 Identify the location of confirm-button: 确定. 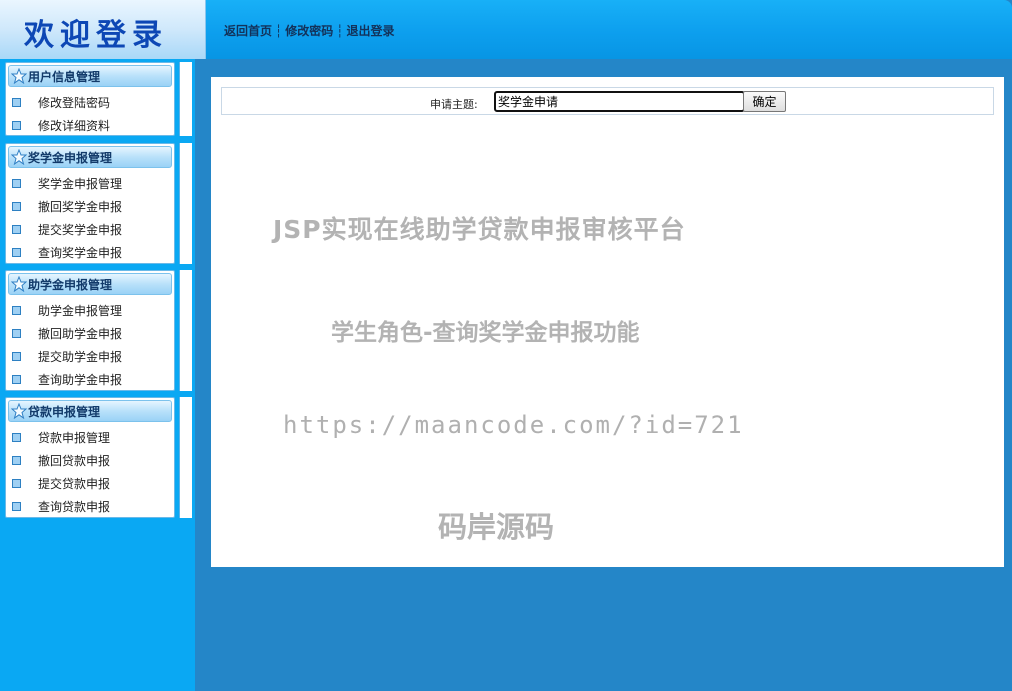
(764, 101).